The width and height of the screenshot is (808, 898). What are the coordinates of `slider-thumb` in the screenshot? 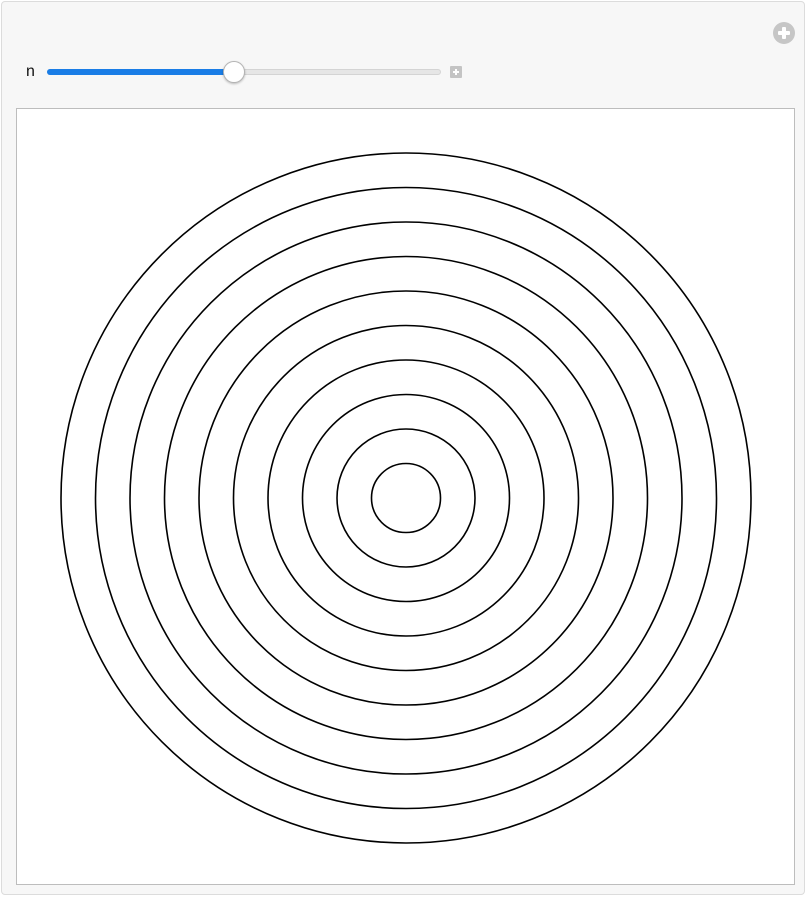 It's located at (234, 72).